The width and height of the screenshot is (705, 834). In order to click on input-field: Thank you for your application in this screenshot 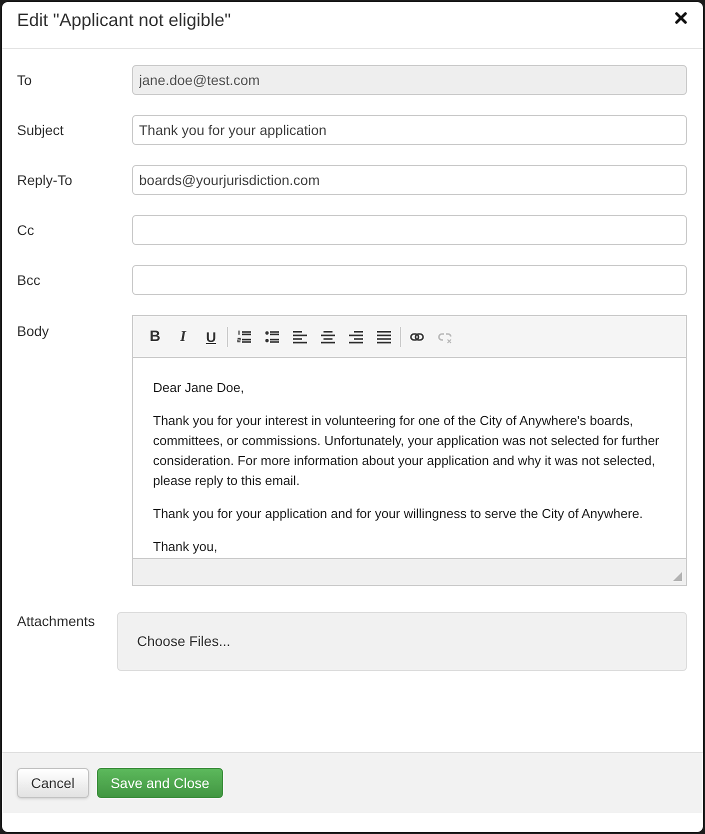, I will do `click(409, 130)`.